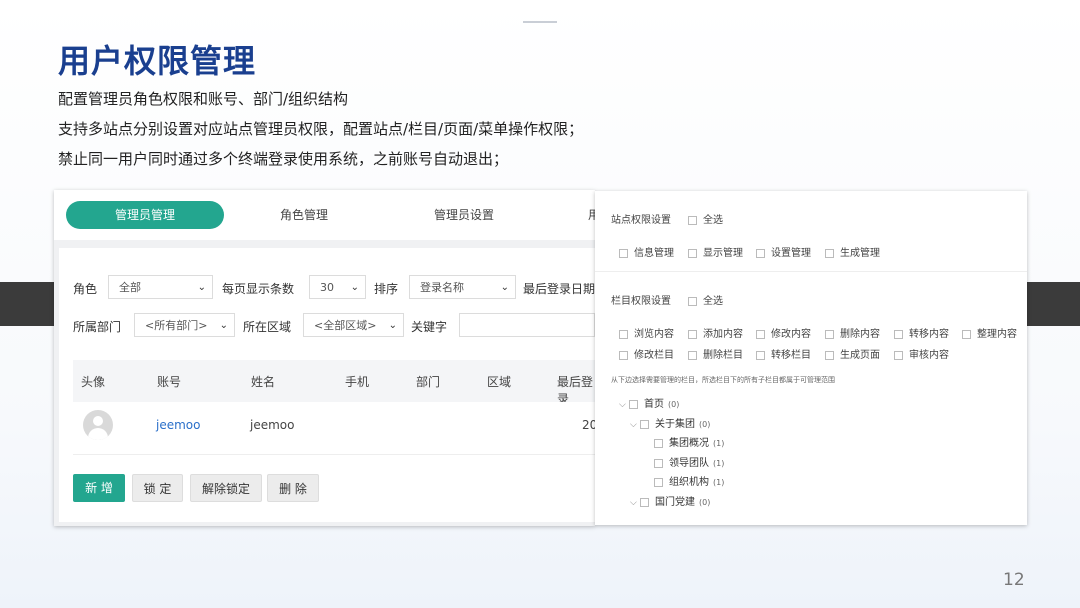  Describe the element at coordinates (1053, 304) in the screenshot. I see `decor-band-right` at that location.